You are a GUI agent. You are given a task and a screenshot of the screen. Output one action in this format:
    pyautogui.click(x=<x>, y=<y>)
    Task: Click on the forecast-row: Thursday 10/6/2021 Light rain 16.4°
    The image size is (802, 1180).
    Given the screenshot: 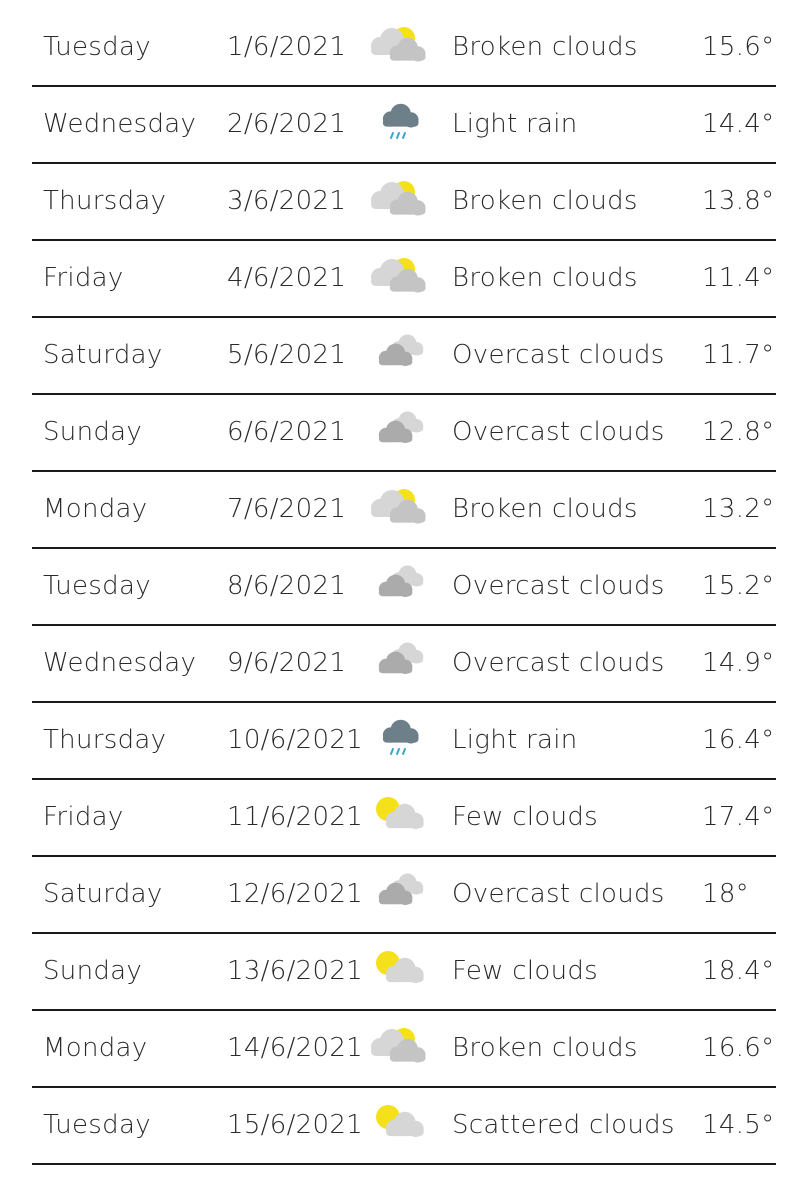 What is the action you would take?
    pyautogui.click(x=404, y=741)
    